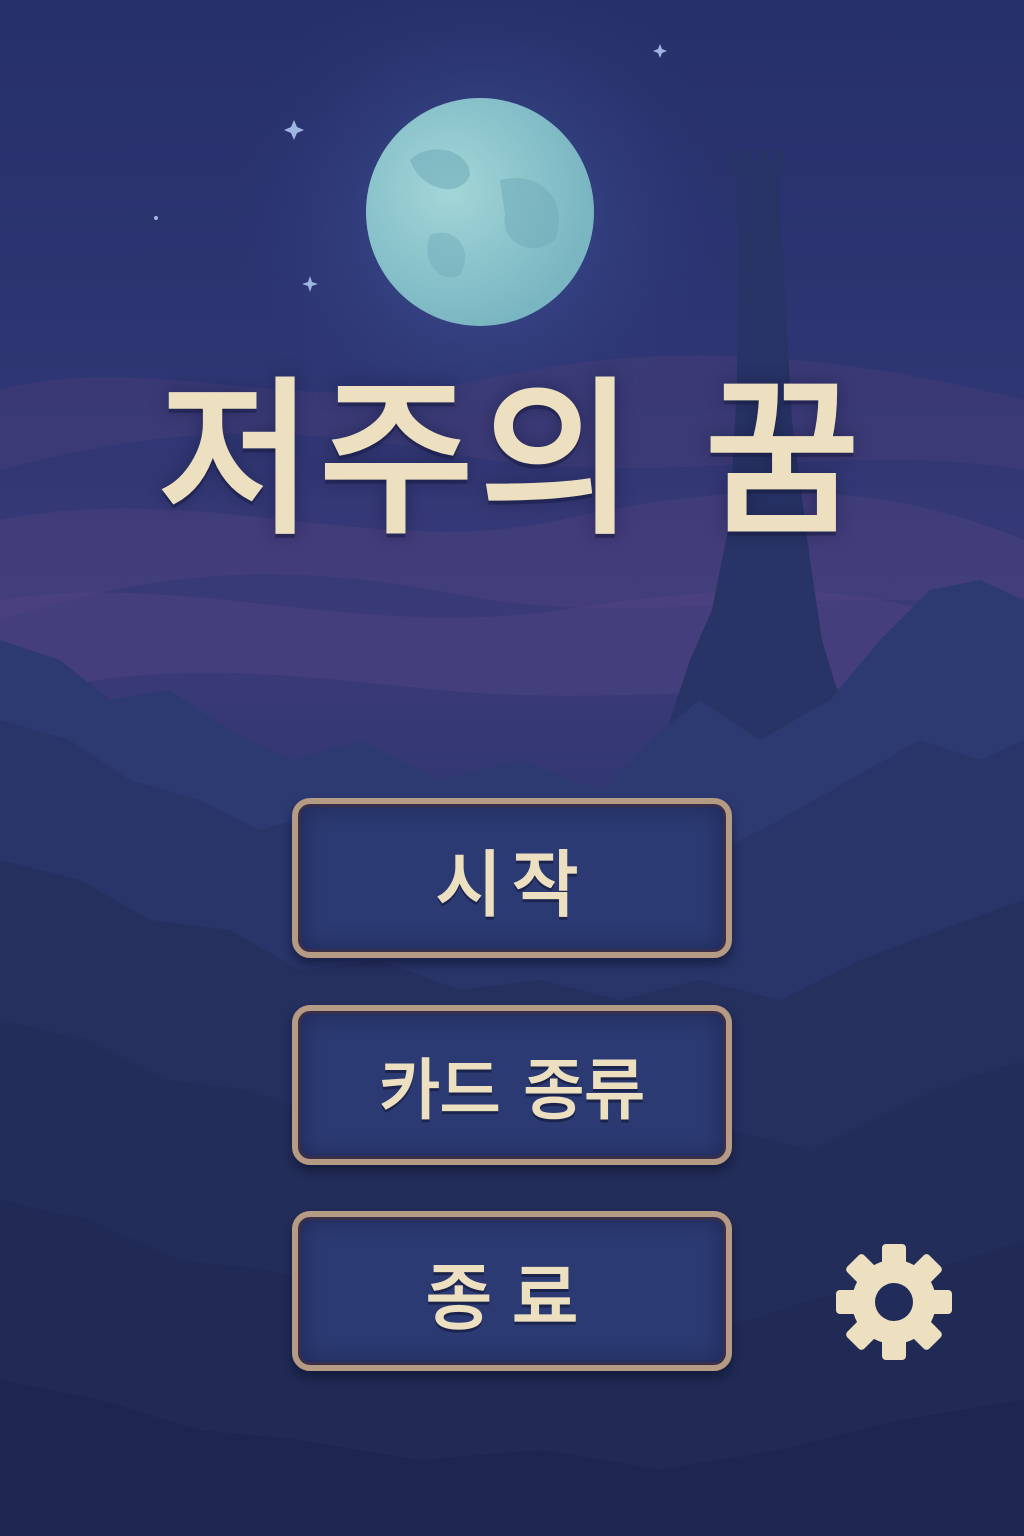  I want to click on card-types-button-label: 카드 종류, so click(512, 1090).